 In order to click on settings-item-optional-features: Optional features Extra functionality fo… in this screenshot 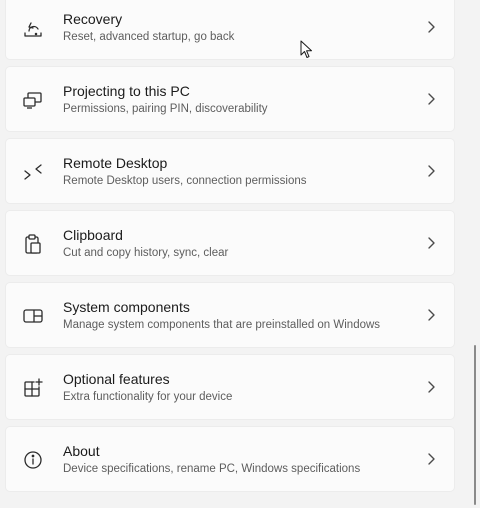, I will do `click(230, 387)`.